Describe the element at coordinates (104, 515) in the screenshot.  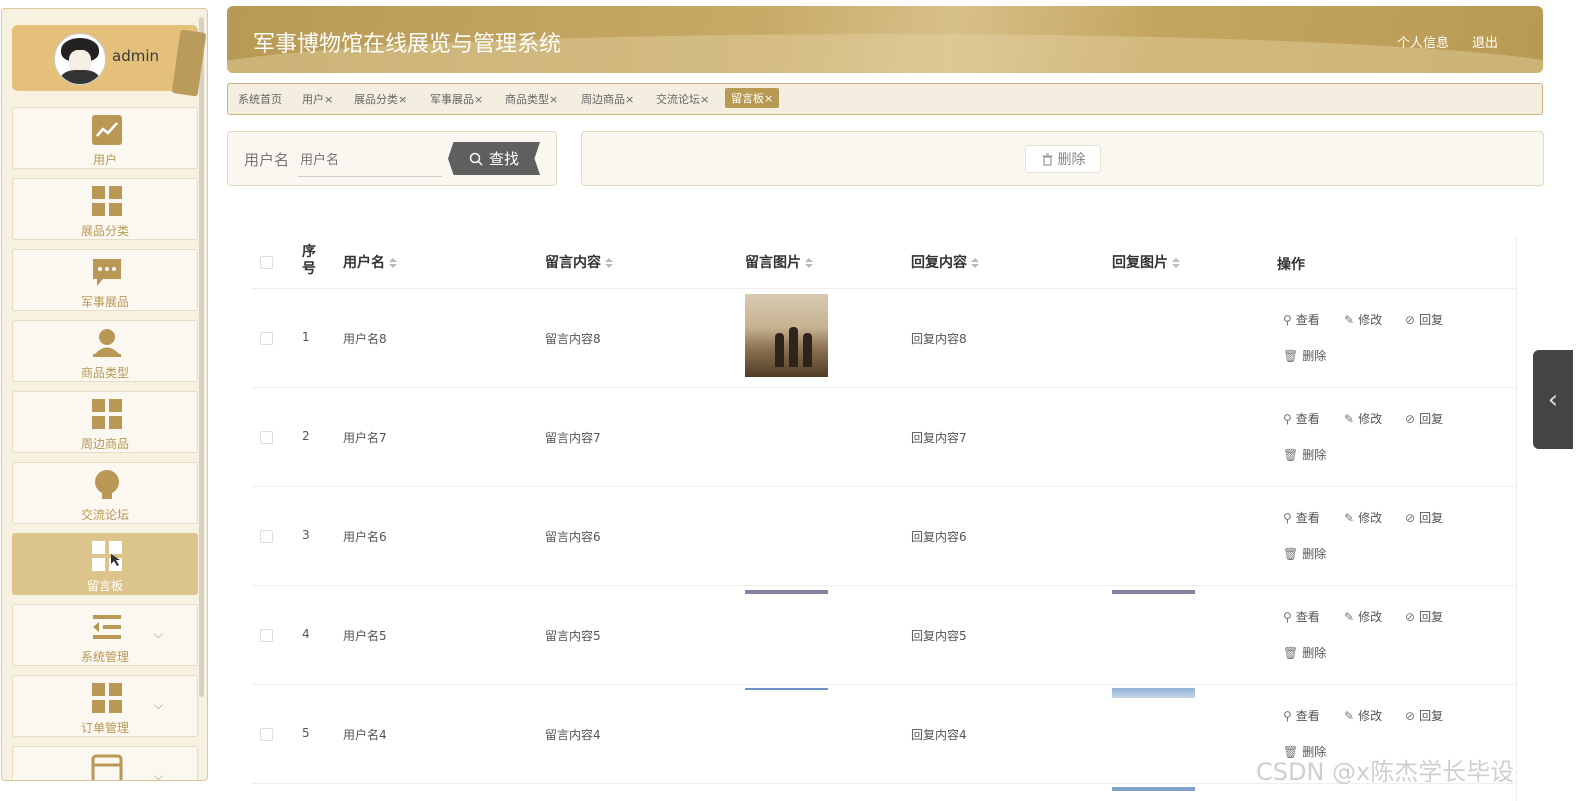
I see `sidebar-item-label: 交流论坛` at that location.